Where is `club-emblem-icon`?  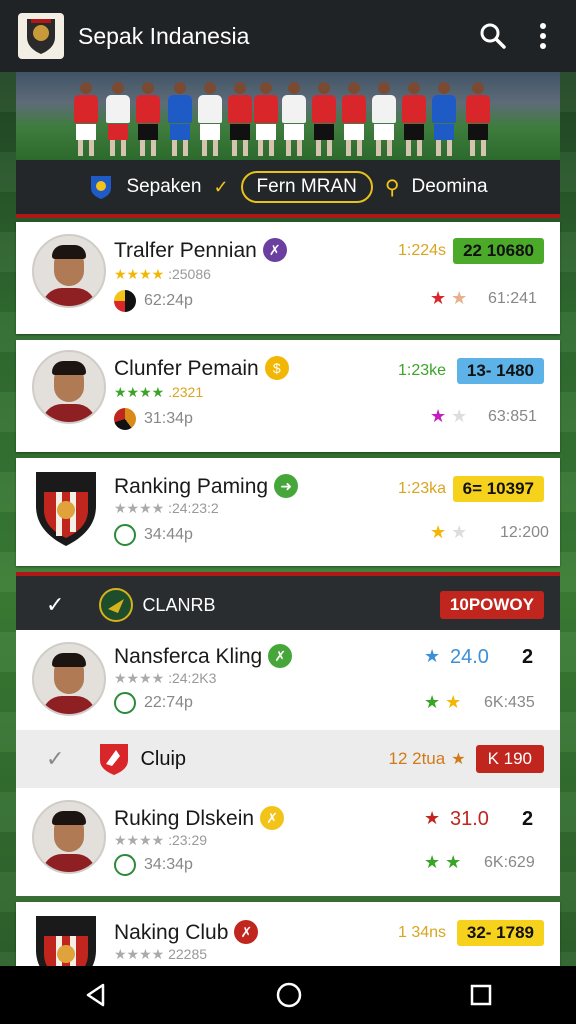
club-emblem-icon is located at coordinates (116, 605).